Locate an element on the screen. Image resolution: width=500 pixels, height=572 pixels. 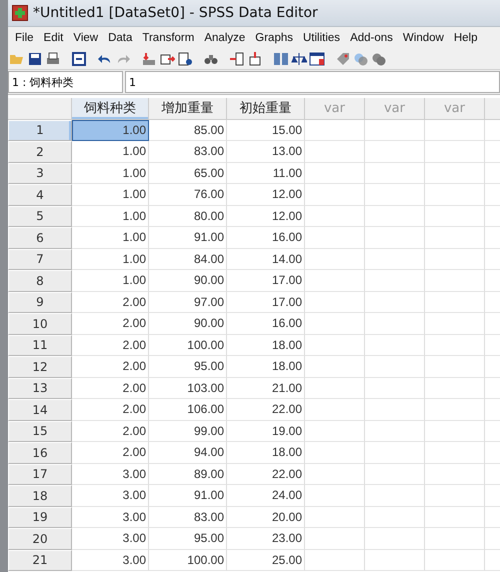
row-header: 16 is located at coordinates (40, 453).